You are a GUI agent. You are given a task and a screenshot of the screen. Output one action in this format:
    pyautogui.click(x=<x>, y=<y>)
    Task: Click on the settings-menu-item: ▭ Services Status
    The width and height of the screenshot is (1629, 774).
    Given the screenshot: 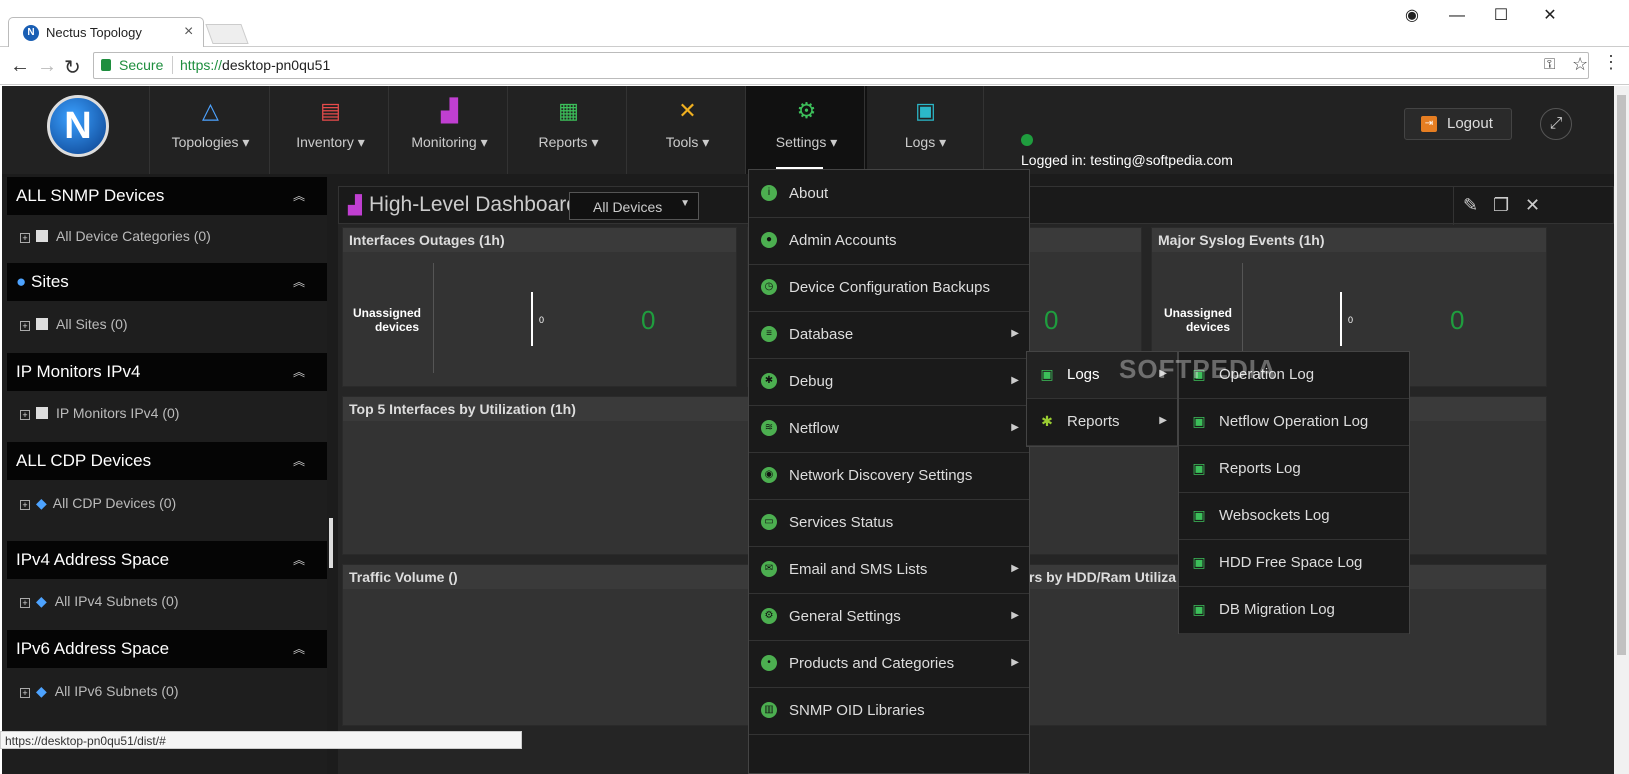 What is the action you would take?
    pyautogui.click(x=889, y=523)
    